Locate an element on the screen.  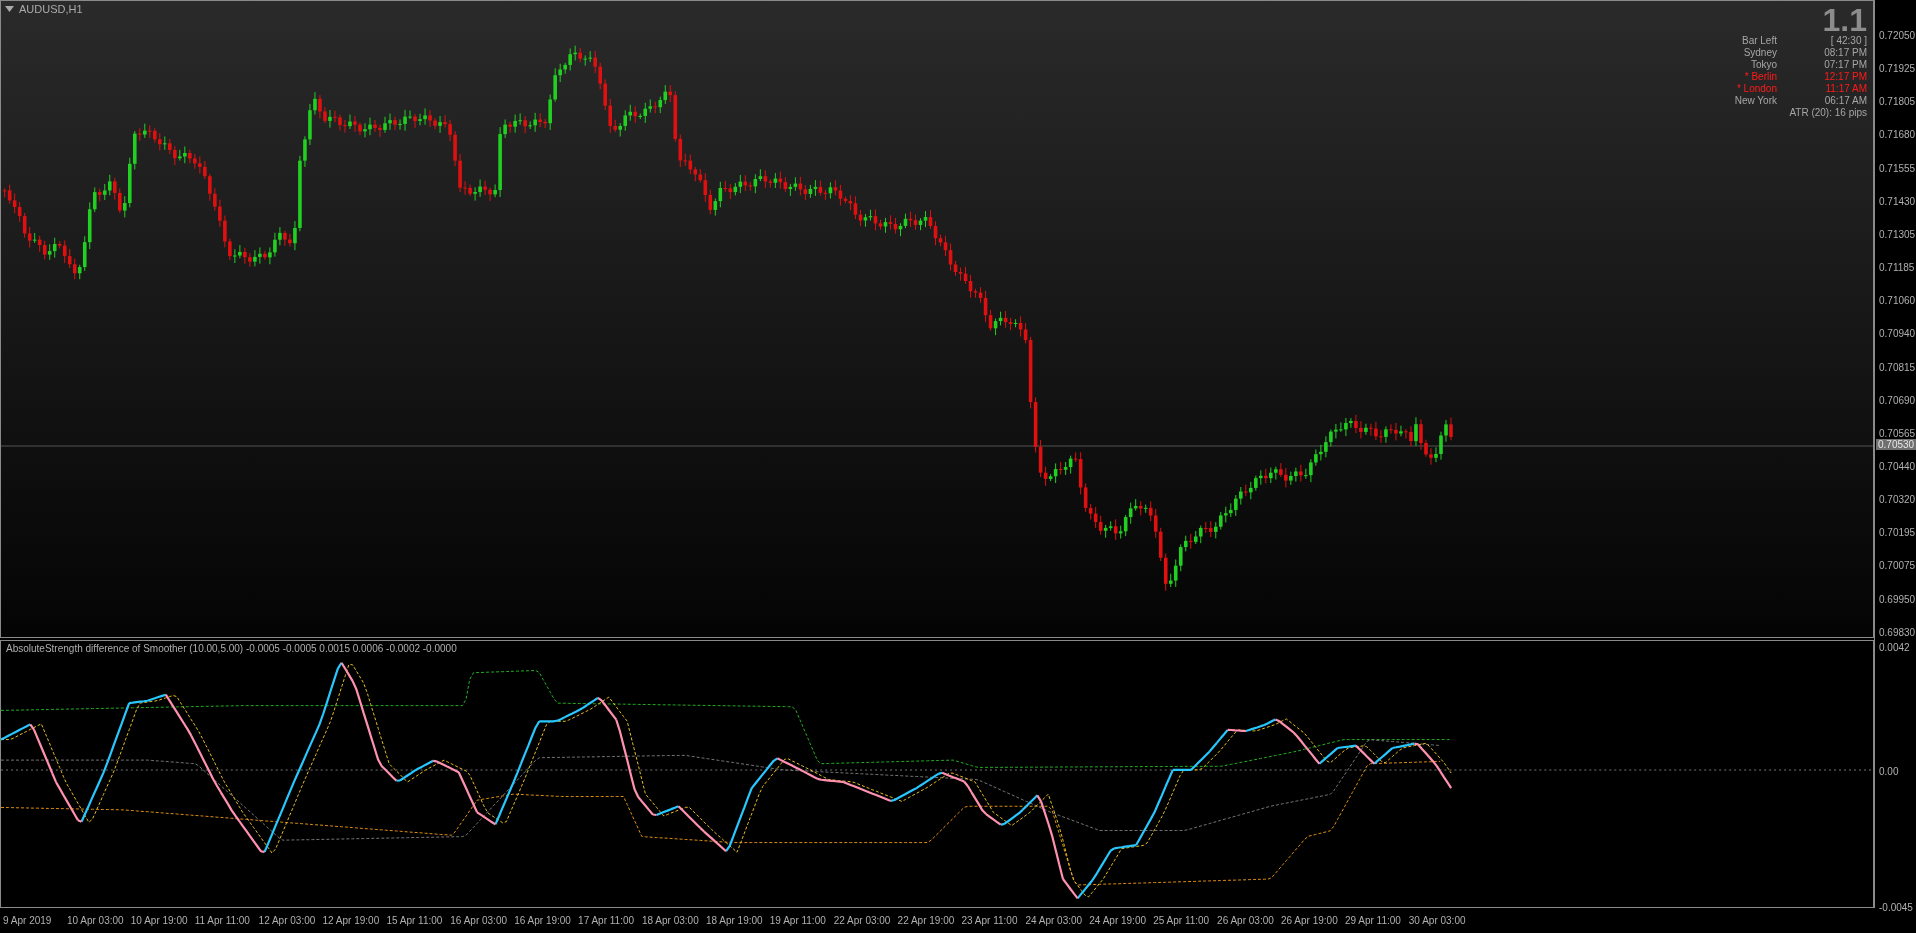
symbol-title: AUDUSD,H1 is located at coordinates (51, 9).